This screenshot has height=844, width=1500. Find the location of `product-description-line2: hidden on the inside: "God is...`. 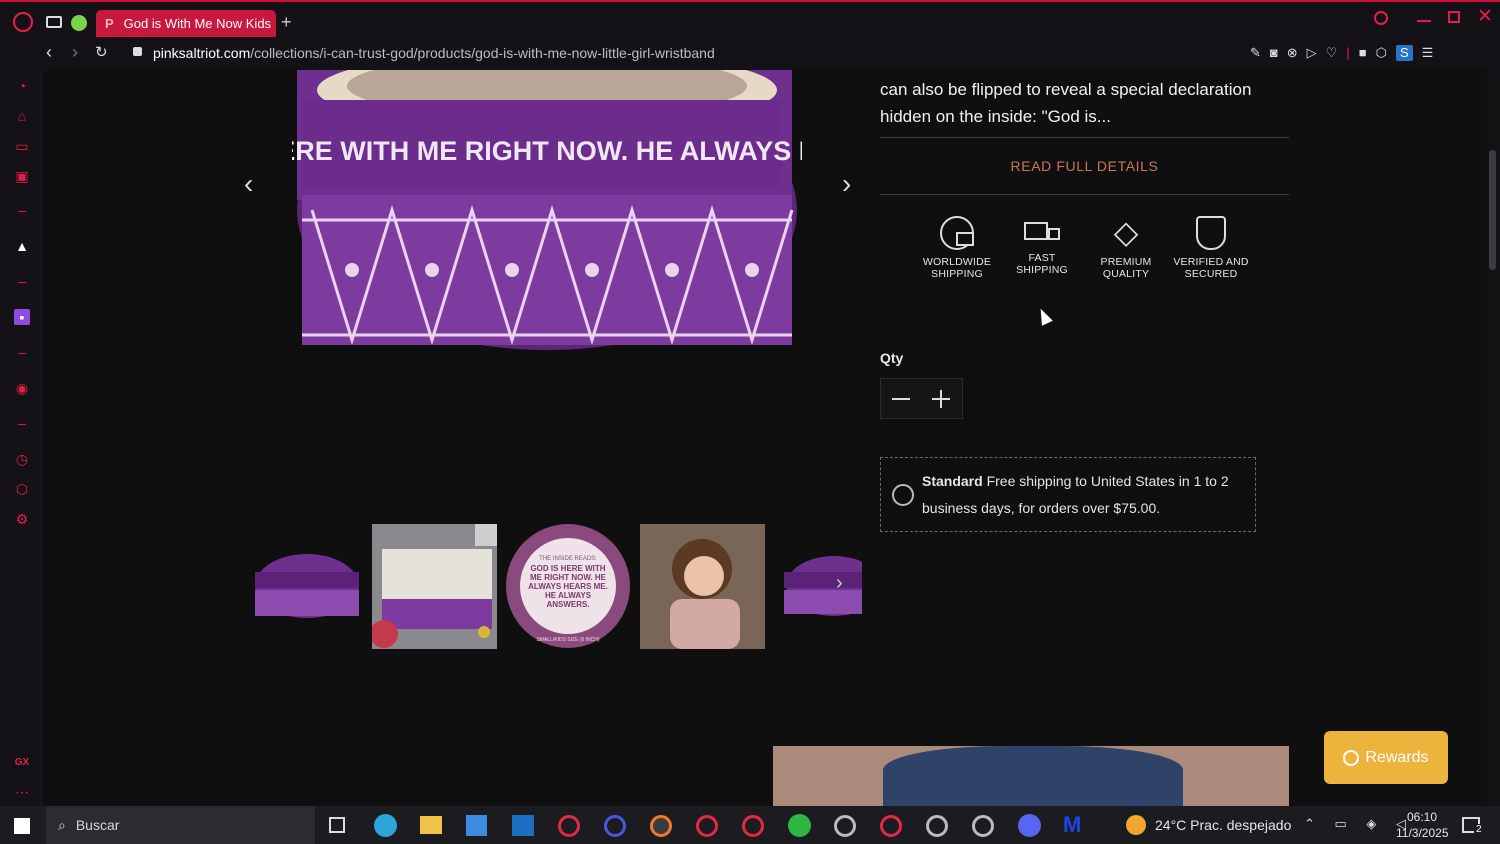

product-description-line2: hidden on the inside: "God is... is located at coordinates (995, 116).